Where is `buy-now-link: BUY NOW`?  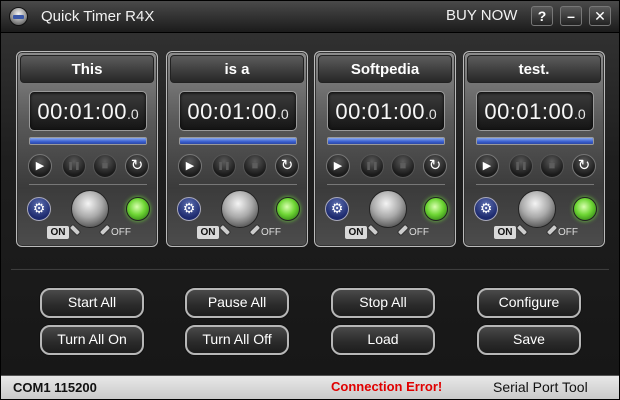
buy-now-link: BUY NOW is located at coordinates (481, 15).